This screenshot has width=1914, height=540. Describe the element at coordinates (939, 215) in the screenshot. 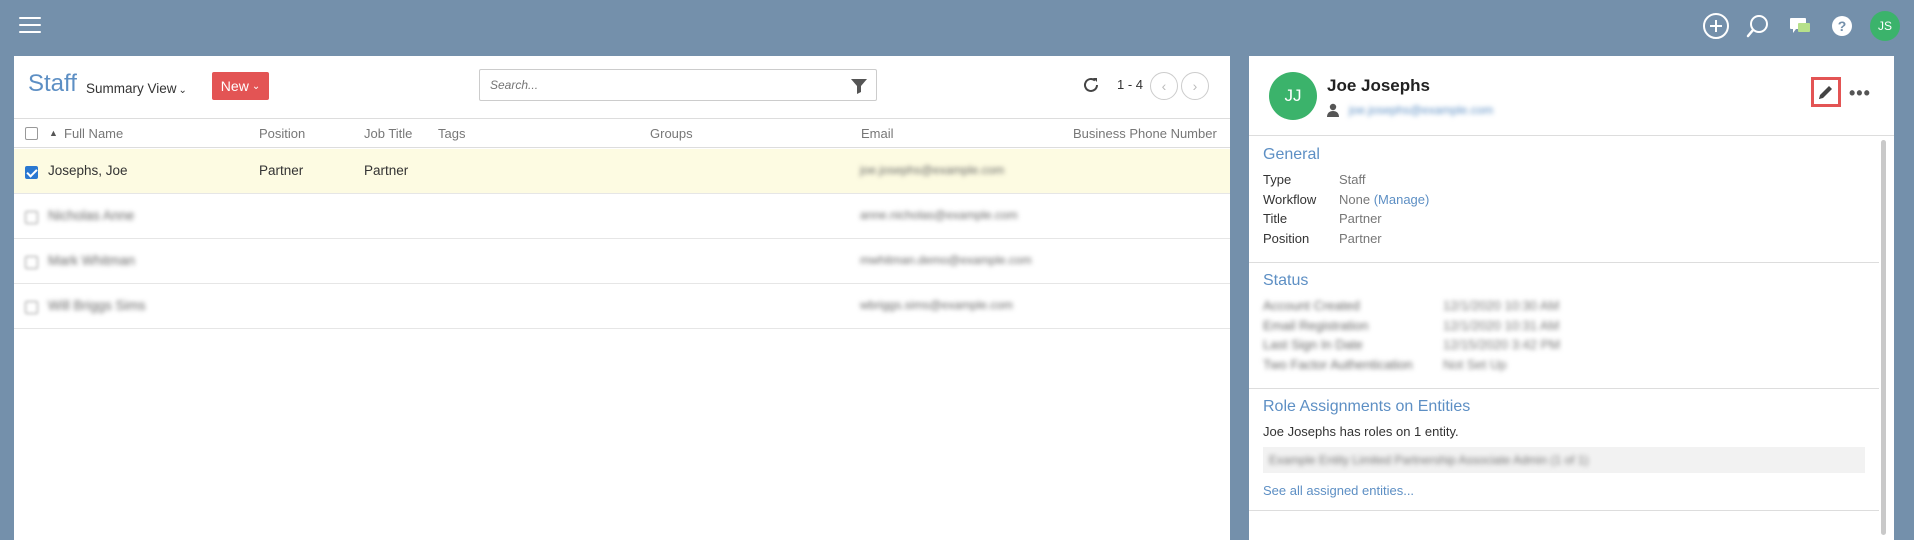

I see `cell-email: anne.nicholas@example.com` at that location.